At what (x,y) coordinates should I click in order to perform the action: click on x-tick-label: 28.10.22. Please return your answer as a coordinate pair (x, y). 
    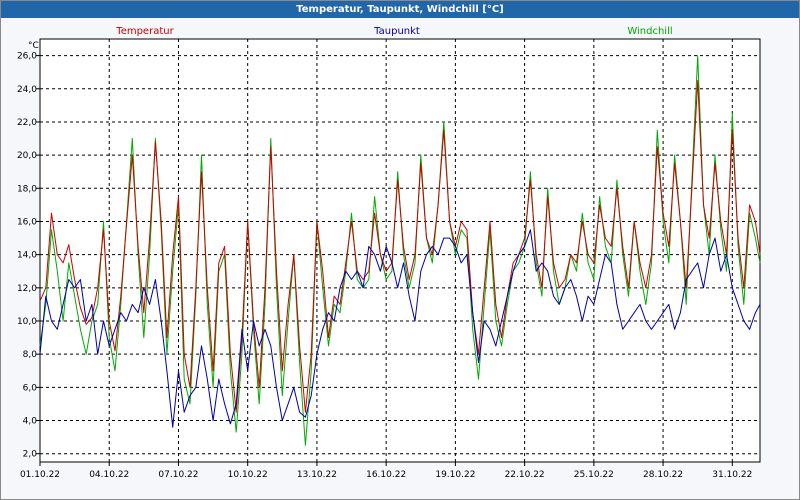
    Looking at the image, I should click on (663, 475).